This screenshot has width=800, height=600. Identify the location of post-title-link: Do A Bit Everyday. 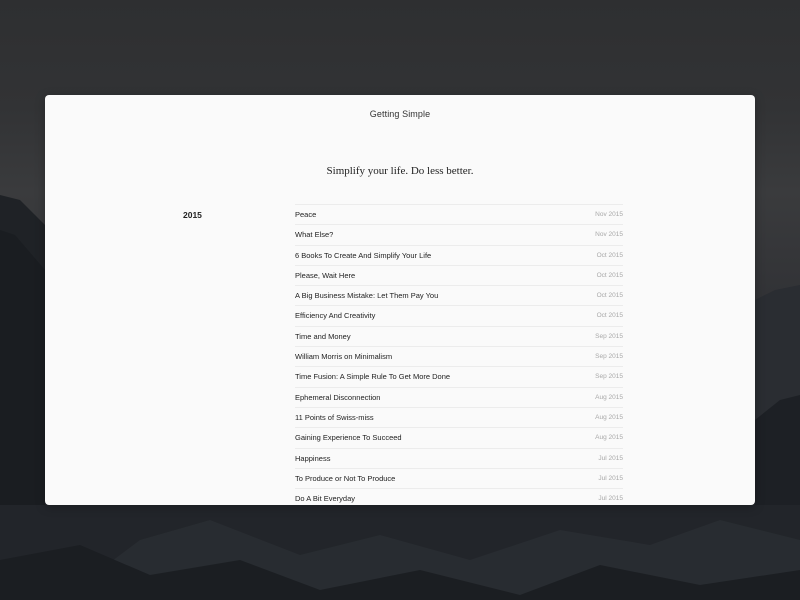
(325, 498).